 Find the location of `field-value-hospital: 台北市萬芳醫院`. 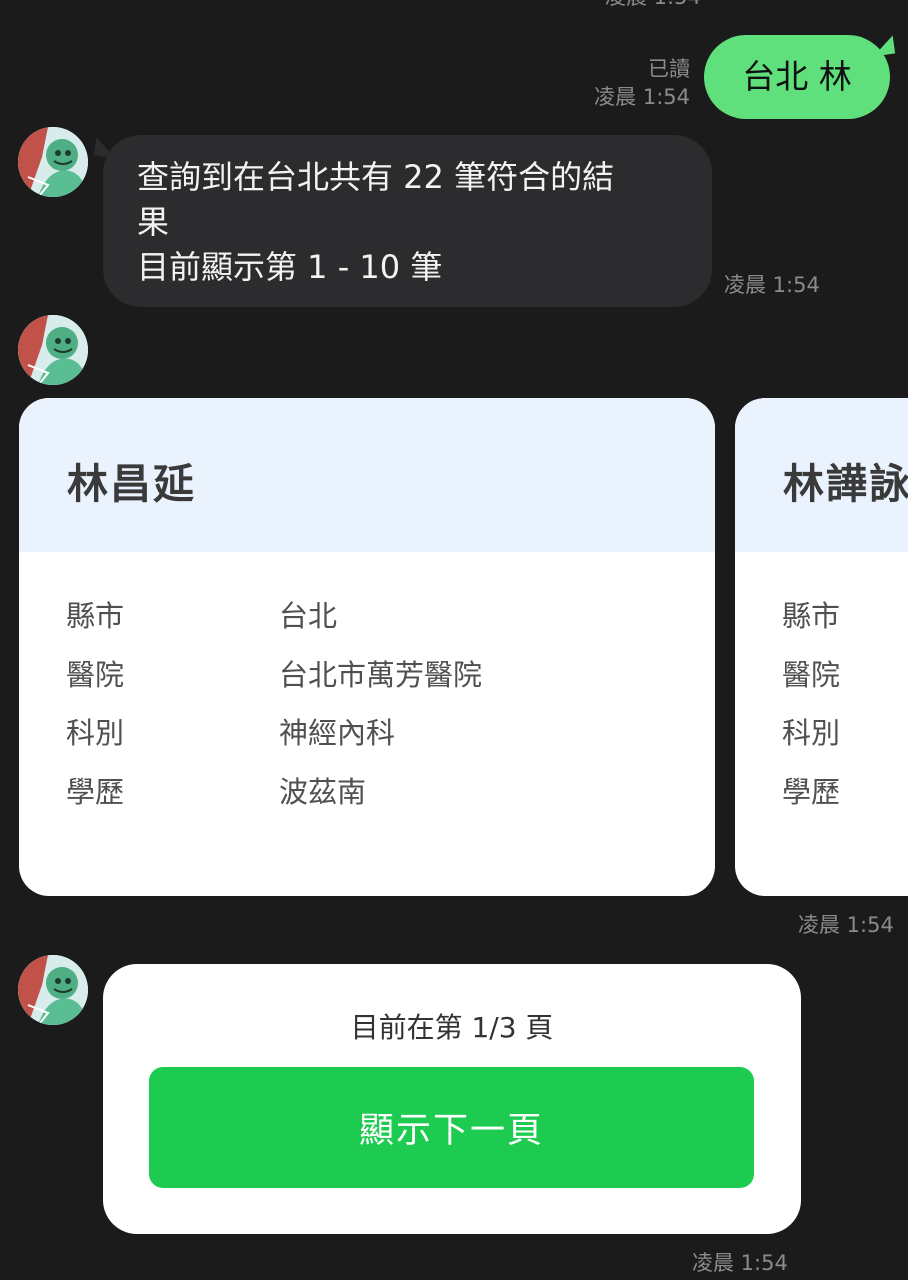

field-value-hospital: 台北市萬芳醫院 is located at coordinates (381, 675).